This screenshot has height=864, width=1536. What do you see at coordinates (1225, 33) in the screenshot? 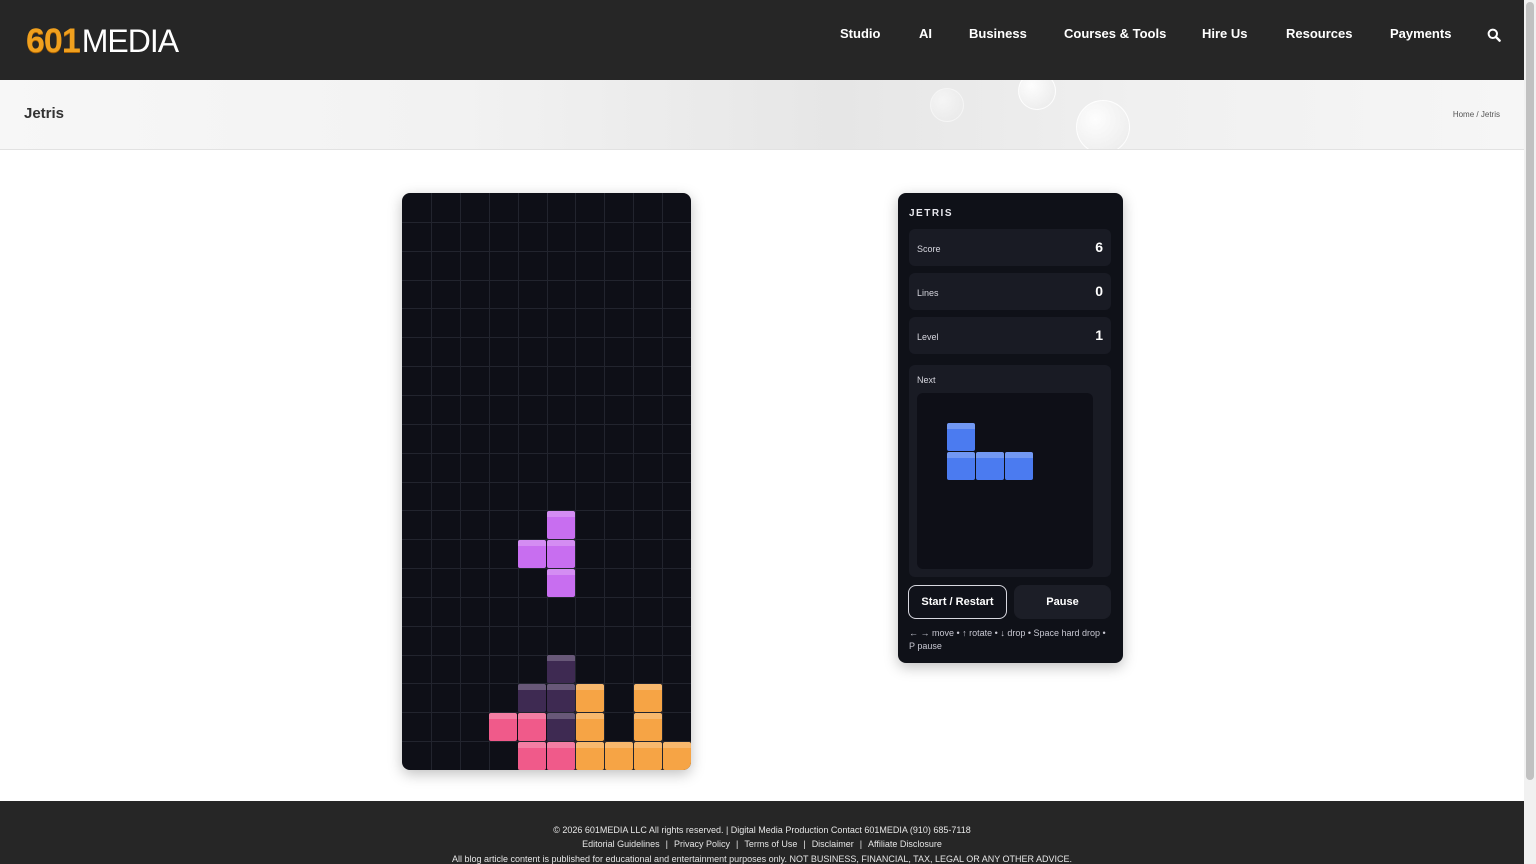
I see `nav-item-hire-us: Hire Us` at bounding box center [1225, 33].